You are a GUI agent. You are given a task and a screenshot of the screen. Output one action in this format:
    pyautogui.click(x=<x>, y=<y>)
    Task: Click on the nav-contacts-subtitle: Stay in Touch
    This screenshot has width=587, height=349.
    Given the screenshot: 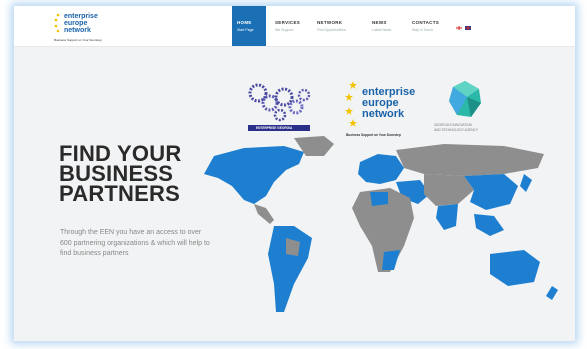 What is the action you would take?
    pyautogui.click(x=422, y=30)
    